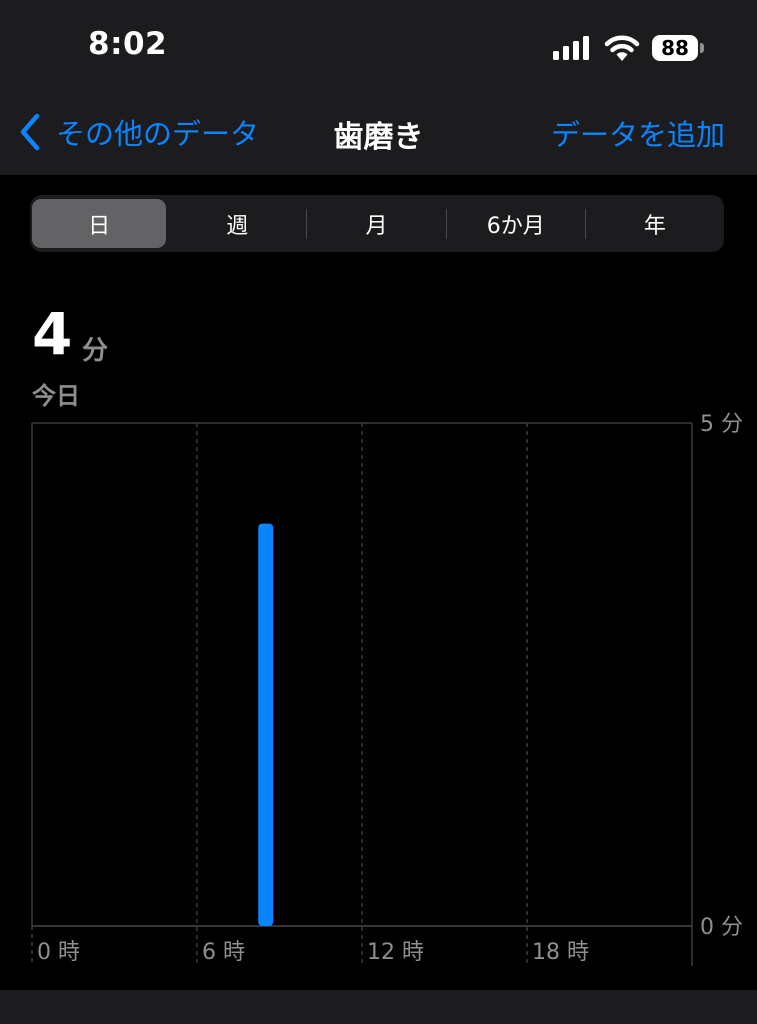 This screenshot has width=757, height=1024. Describe the element at coordinates (99, 223) in the screenshot. I see `segment-day: 日` at that location.